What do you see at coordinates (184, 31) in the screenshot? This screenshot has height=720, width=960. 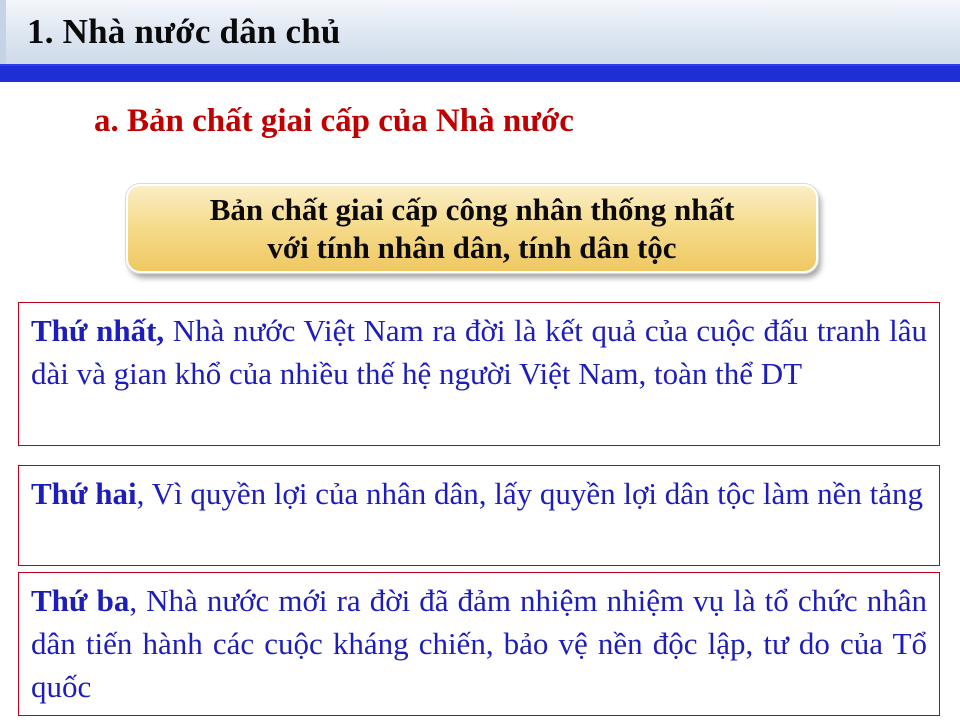 I see `slide-title: 1. Nhà nước dân chủ` at bounding box center [184, 31].